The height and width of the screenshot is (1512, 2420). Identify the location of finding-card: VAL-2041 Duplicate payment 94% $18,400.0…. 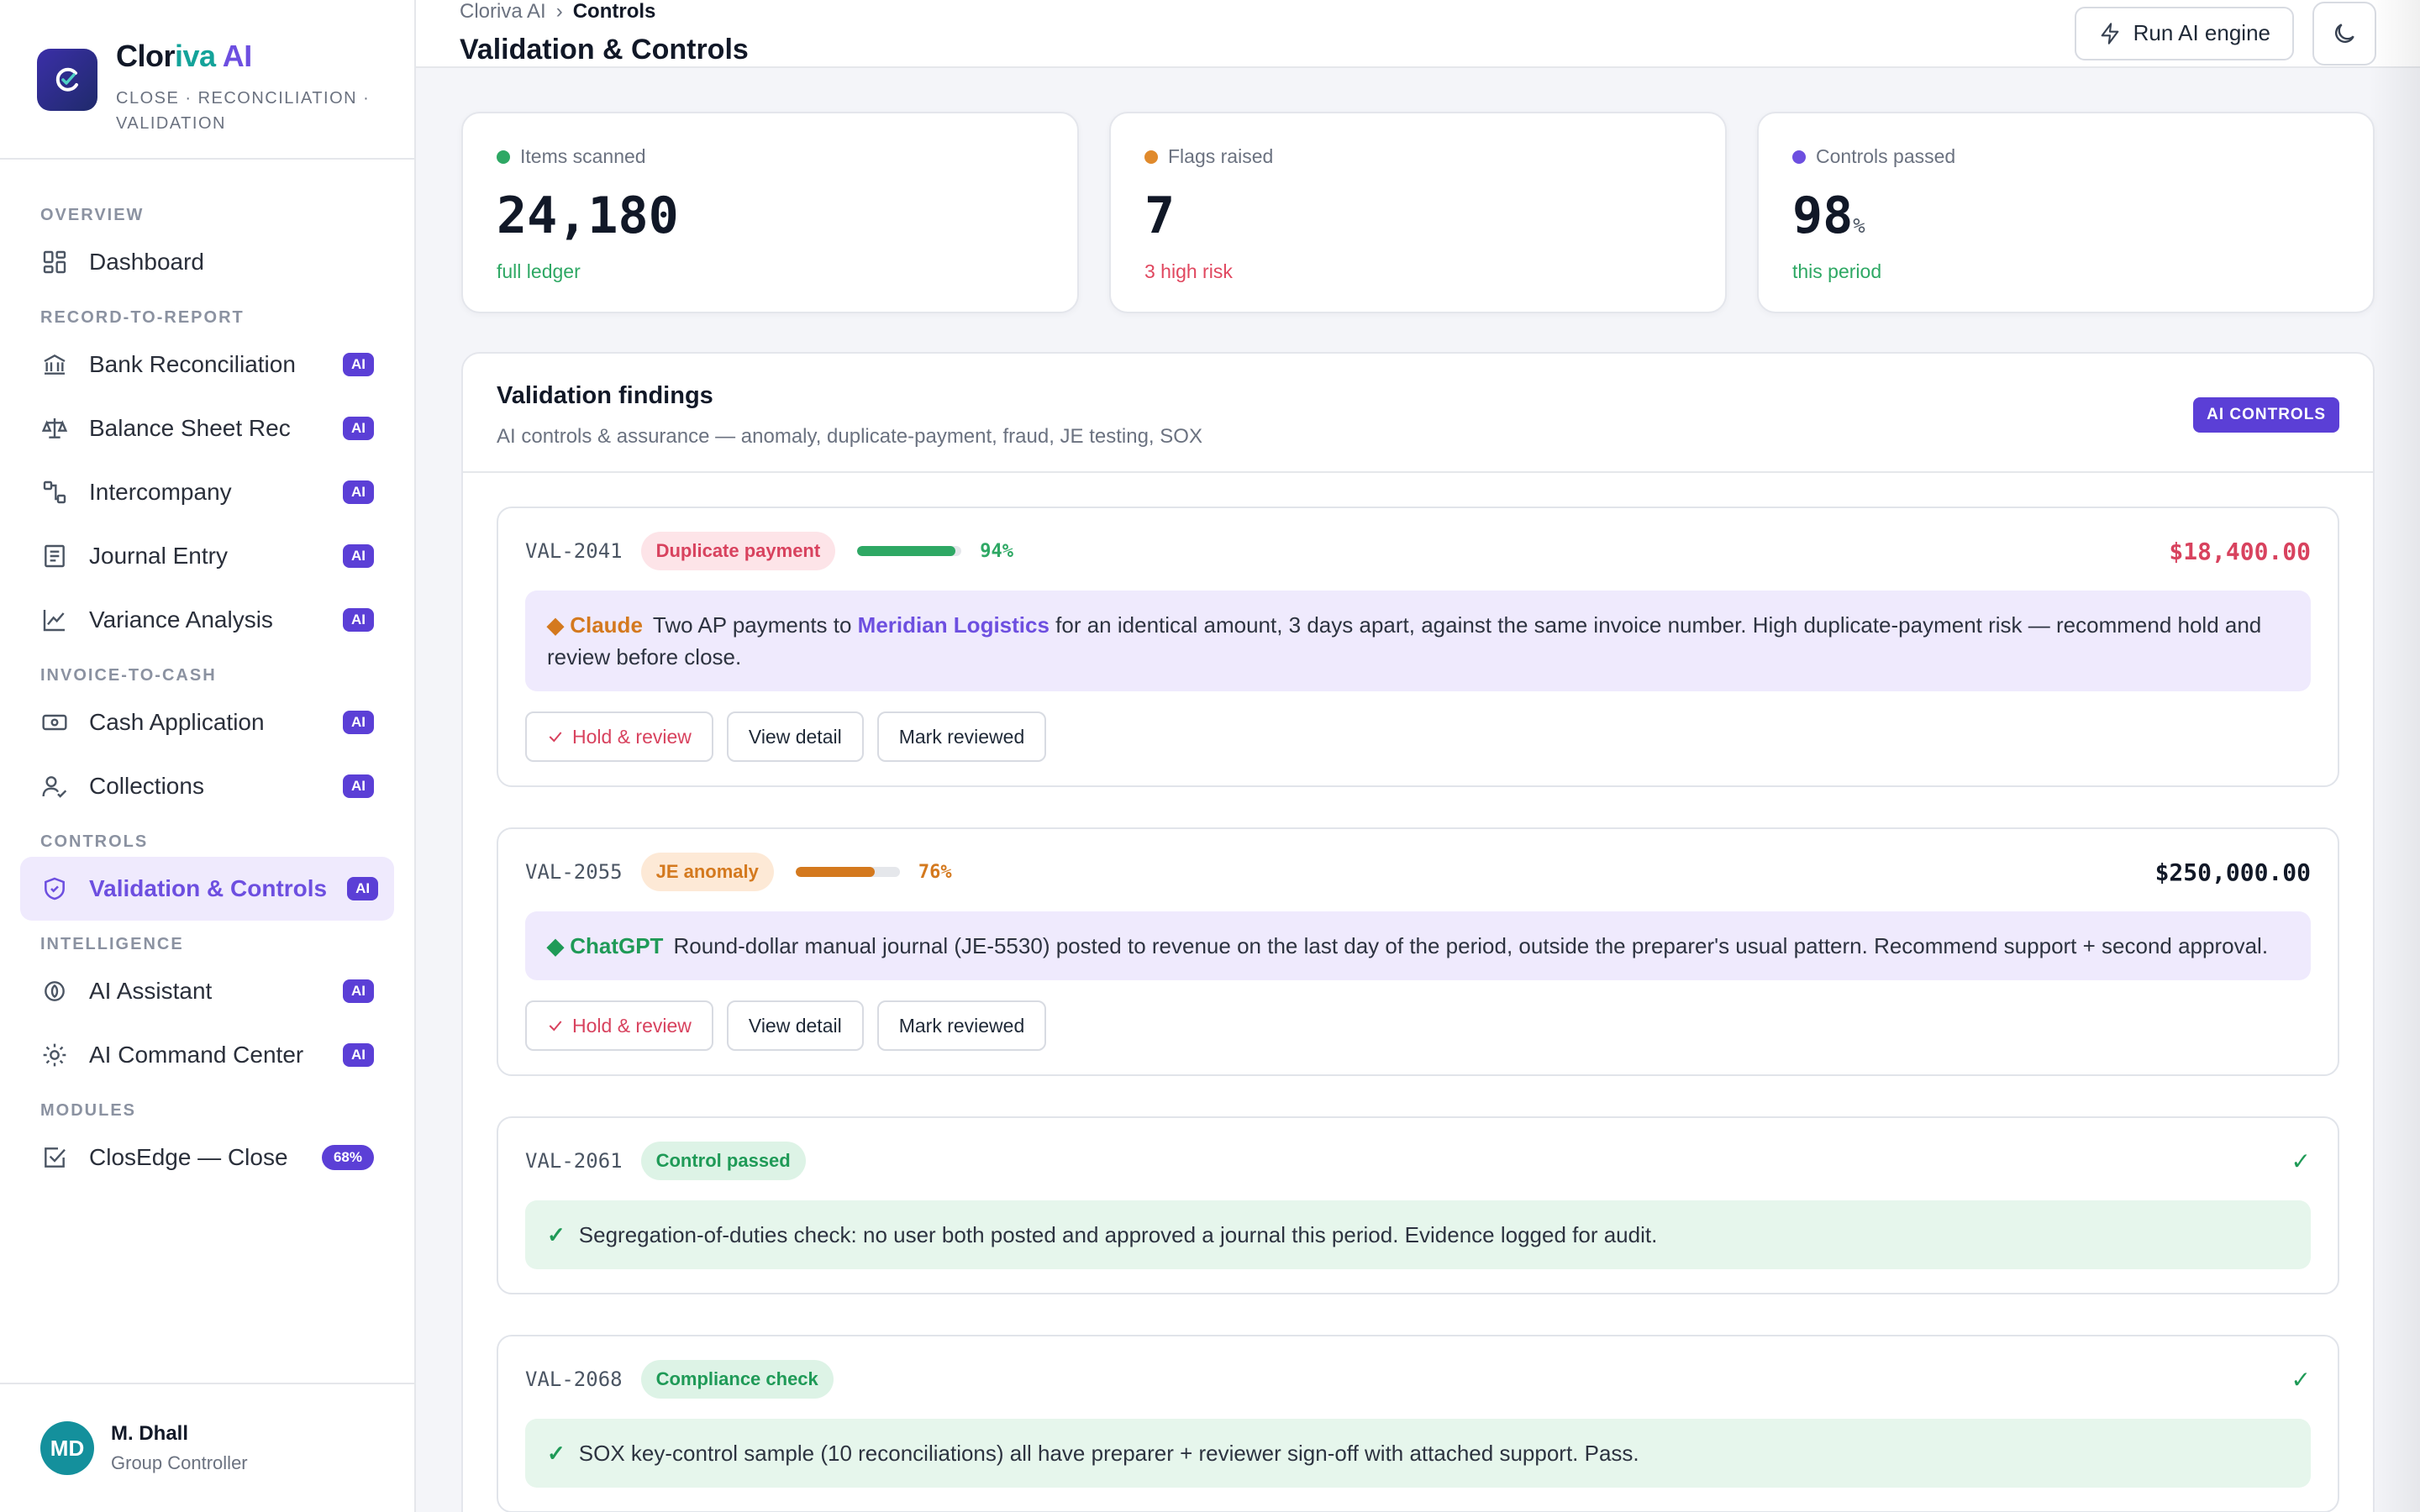
(1418, 647).